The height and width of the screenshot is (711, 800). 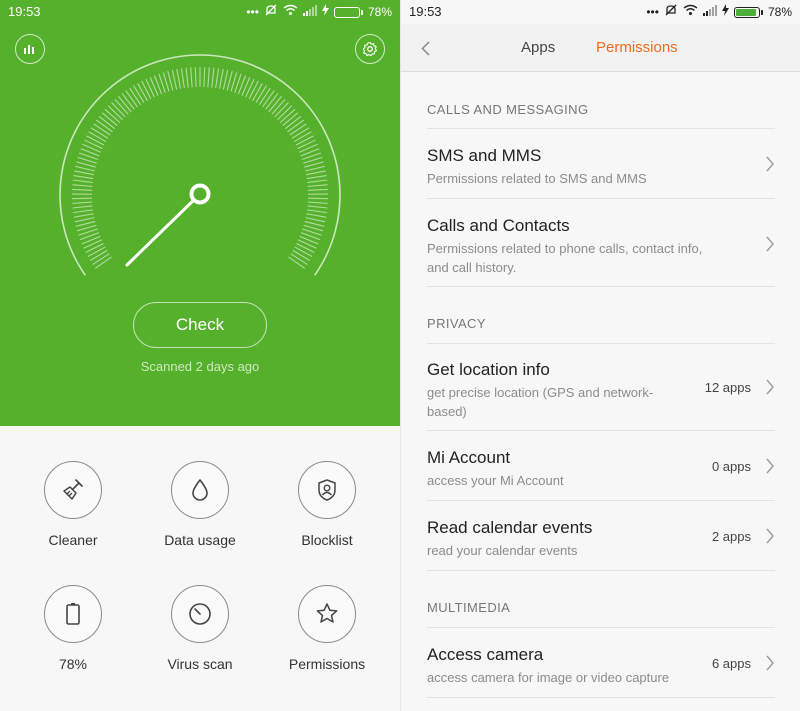 What do you see at coordinates (469, 607) in the screenshot?
I see `section-header-multimedia: MULTIMEDIA` at bounding box center [469, 607].